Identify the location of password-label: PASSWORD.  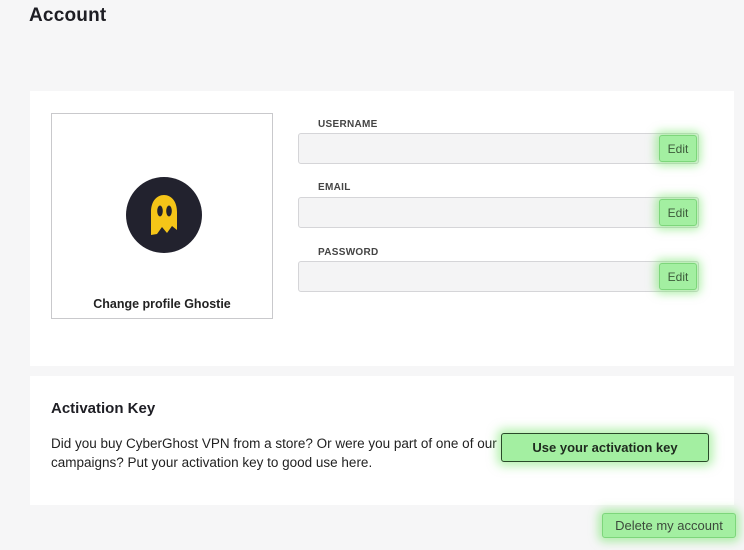
(348, 252).